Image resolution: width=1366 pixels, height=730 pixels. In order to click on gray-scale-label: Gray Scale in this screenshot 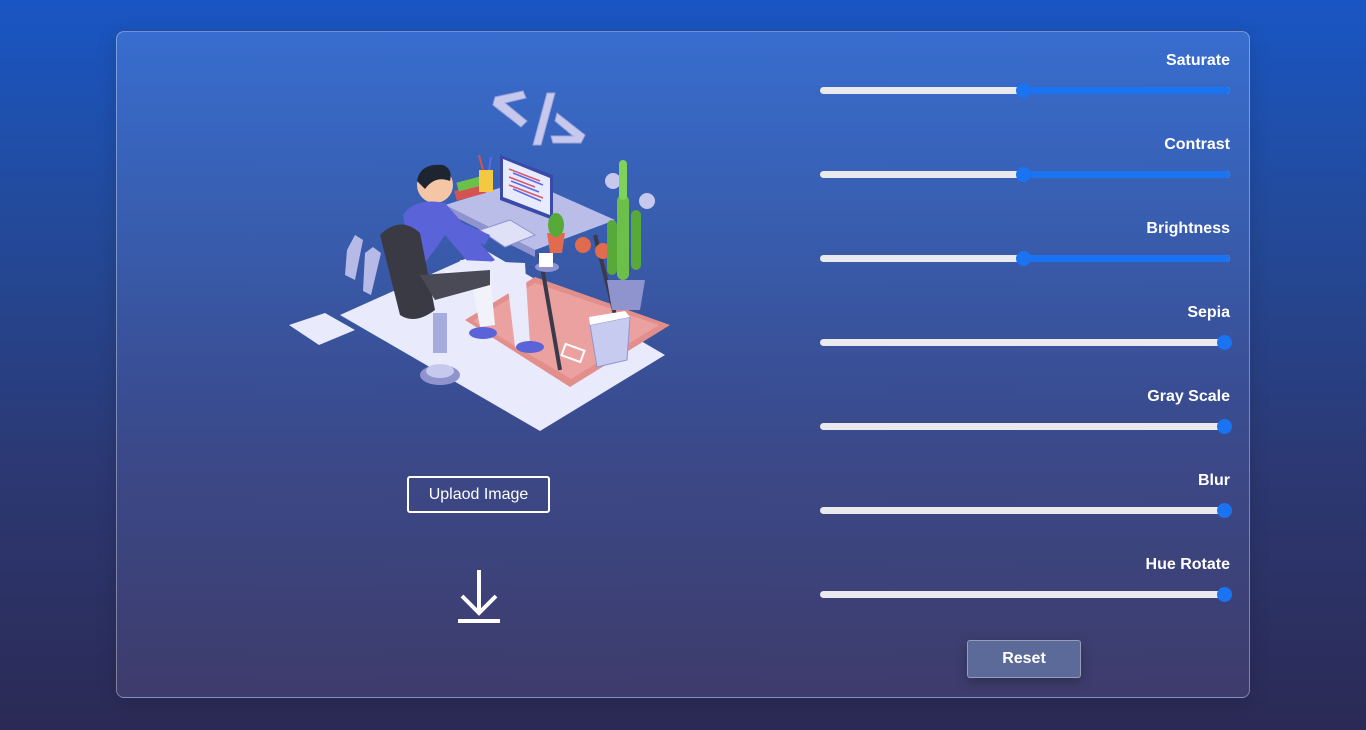, I will do `click(1188, 396)`.